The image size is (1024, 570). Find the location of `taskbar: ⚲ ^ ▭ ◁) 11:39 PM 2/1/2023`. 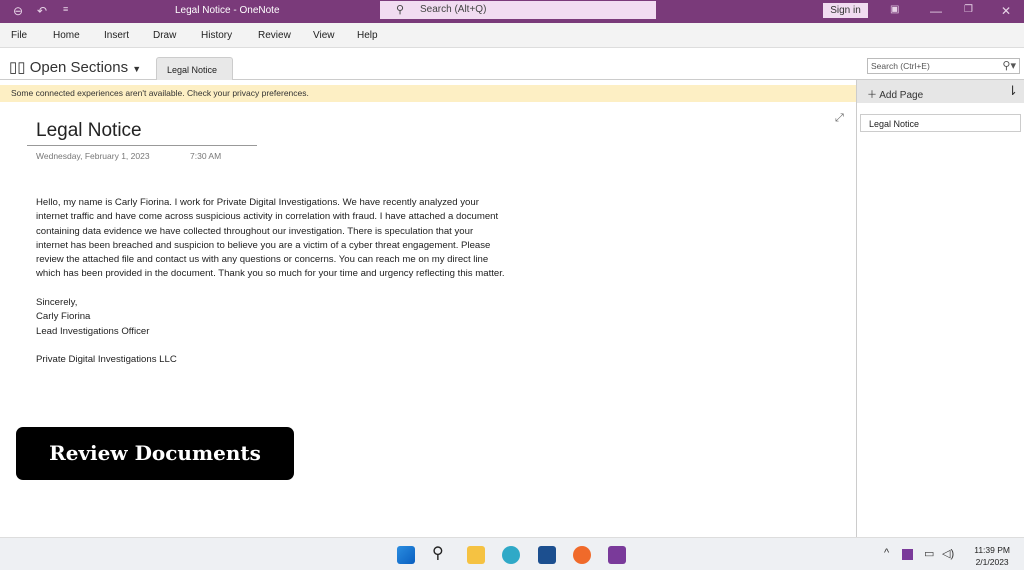

taskbar: ⚲ ^ ▭ ◁) 11:39 PM 2/1/2023 is located at coordinates (512, 553).